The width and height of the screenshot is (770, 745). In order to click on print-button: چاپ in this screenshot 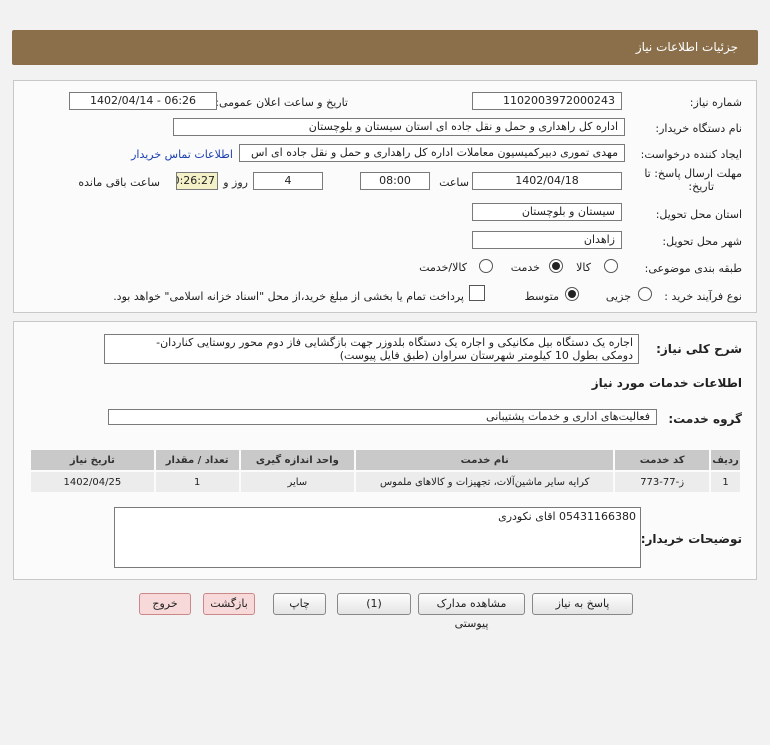, I will do `click(299, 604)`.